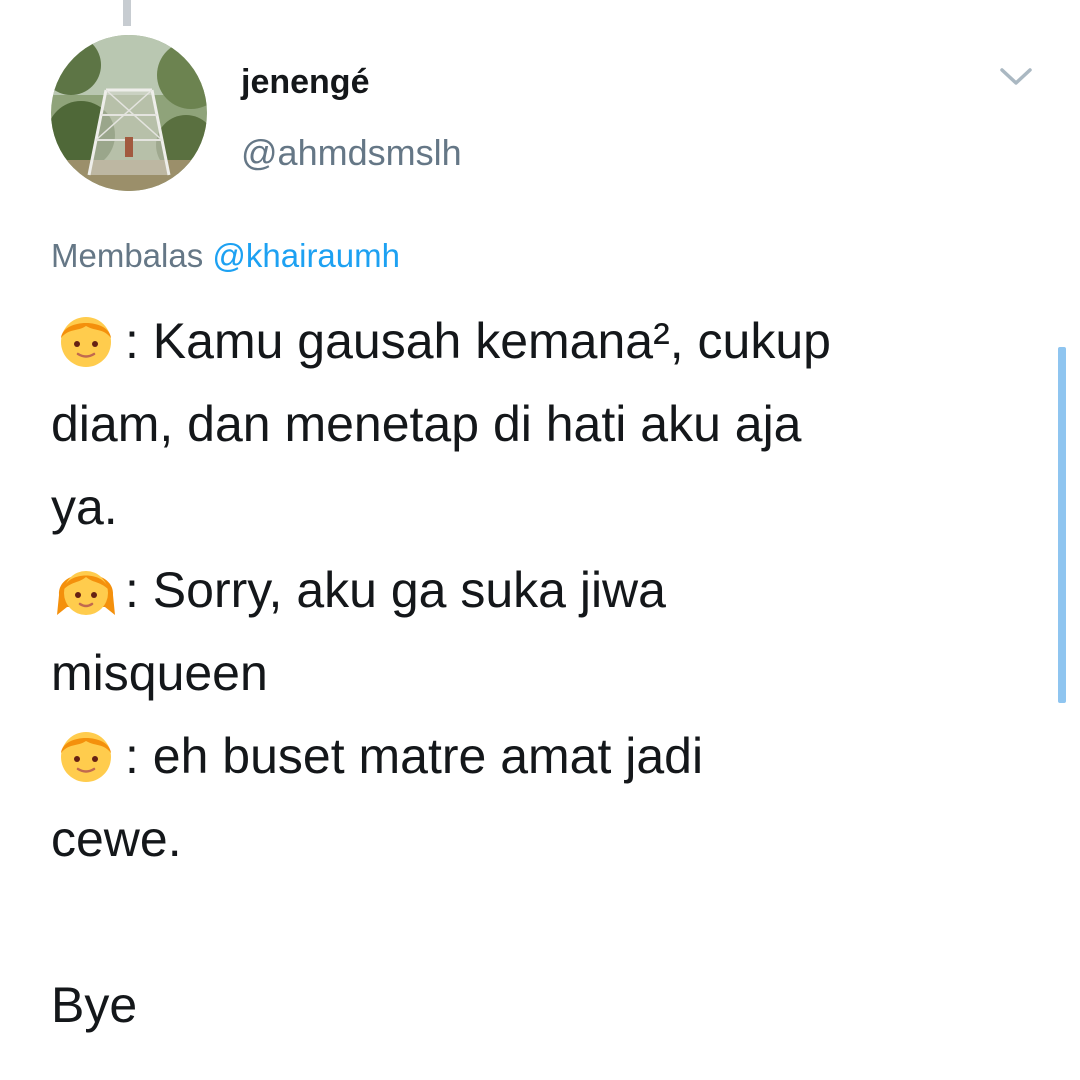 This screenshot has height=1080, width=1080. I want to click on user-handle: @ahmdsmslh, so click(351, 153).